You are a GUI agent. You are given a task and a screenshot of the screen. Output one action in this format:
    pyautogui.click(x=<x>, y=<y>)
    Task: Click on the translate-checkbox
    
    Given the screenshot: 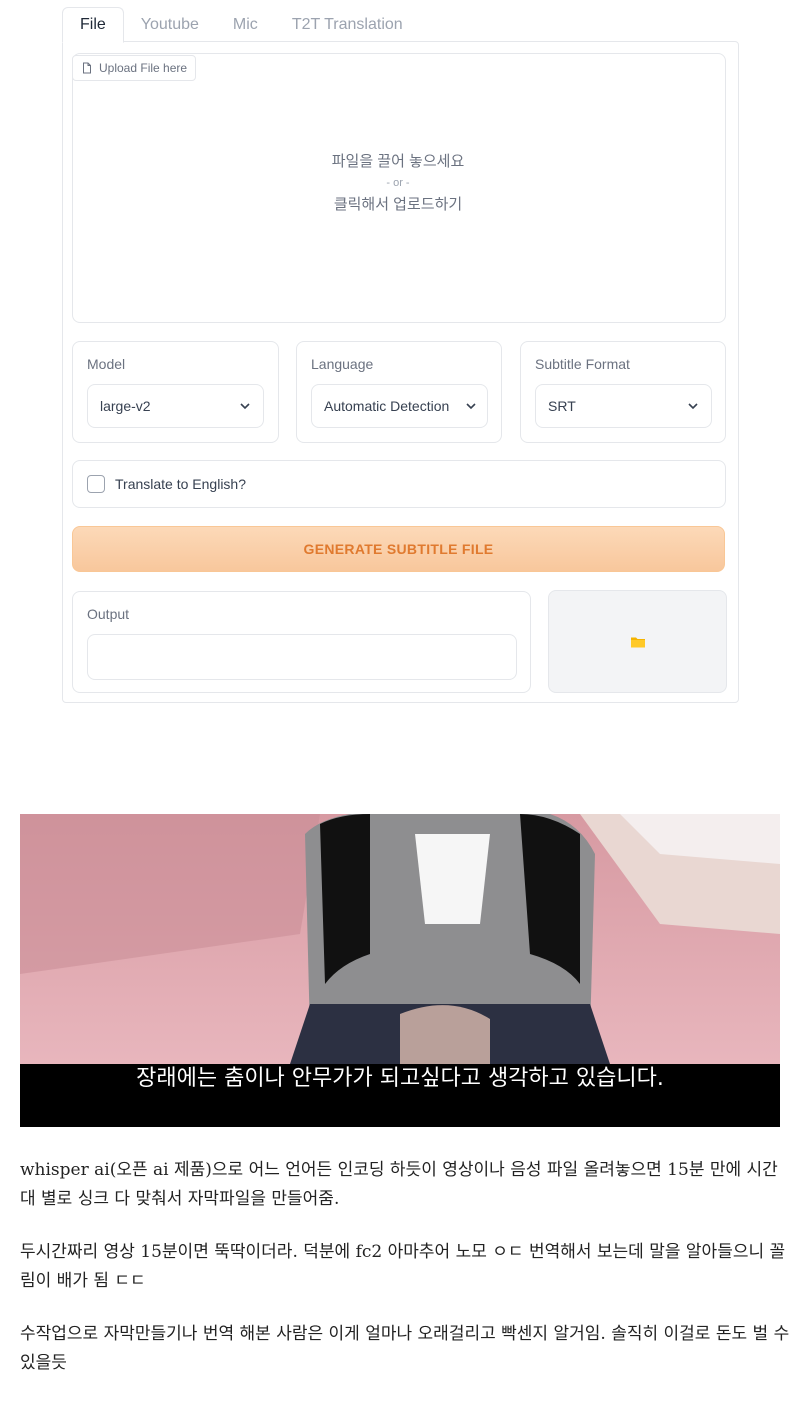 What is the action you would take?
    pyautogui.click(x=96, y=484)
    